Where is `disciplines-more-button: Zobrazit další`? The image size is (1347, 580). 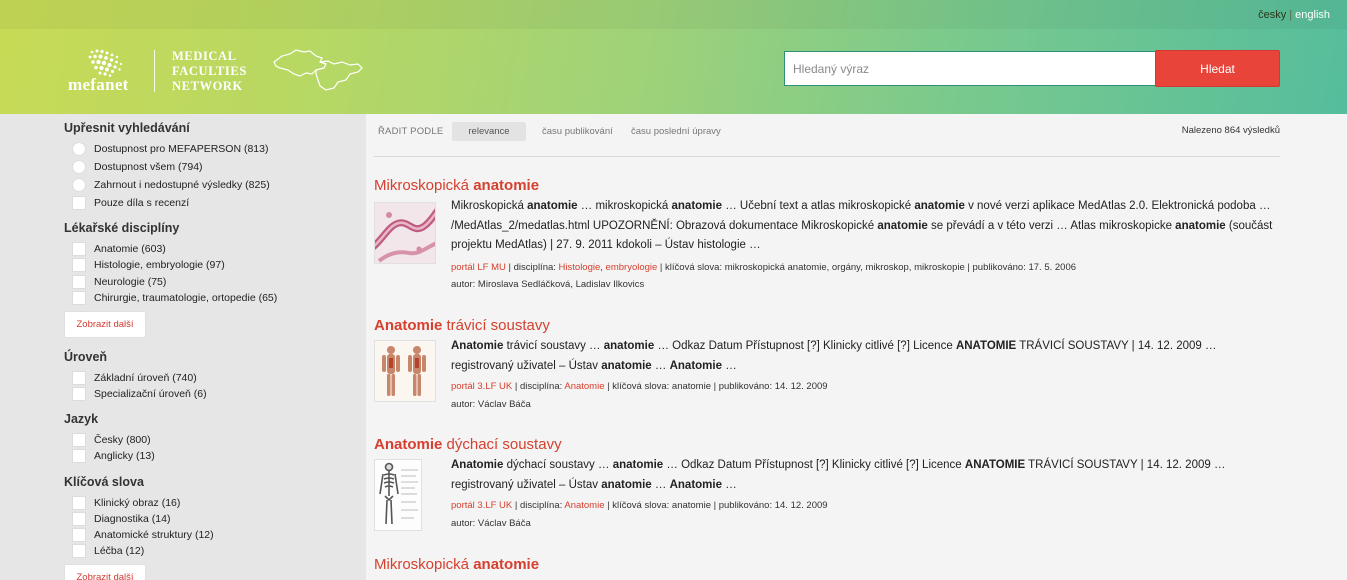 disciplines-more-button: Zobrazit další is located at coordinates (105, 324).